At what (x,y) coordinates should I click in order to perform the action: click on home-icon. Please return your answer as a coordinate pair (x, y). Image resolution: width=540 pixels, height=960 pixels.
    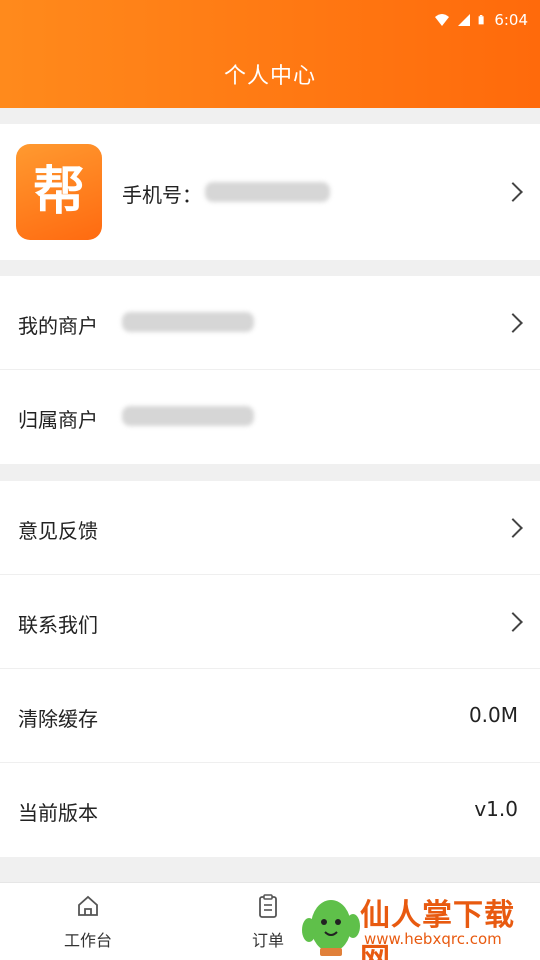
    Looking at the image, I should click on (88, 905).